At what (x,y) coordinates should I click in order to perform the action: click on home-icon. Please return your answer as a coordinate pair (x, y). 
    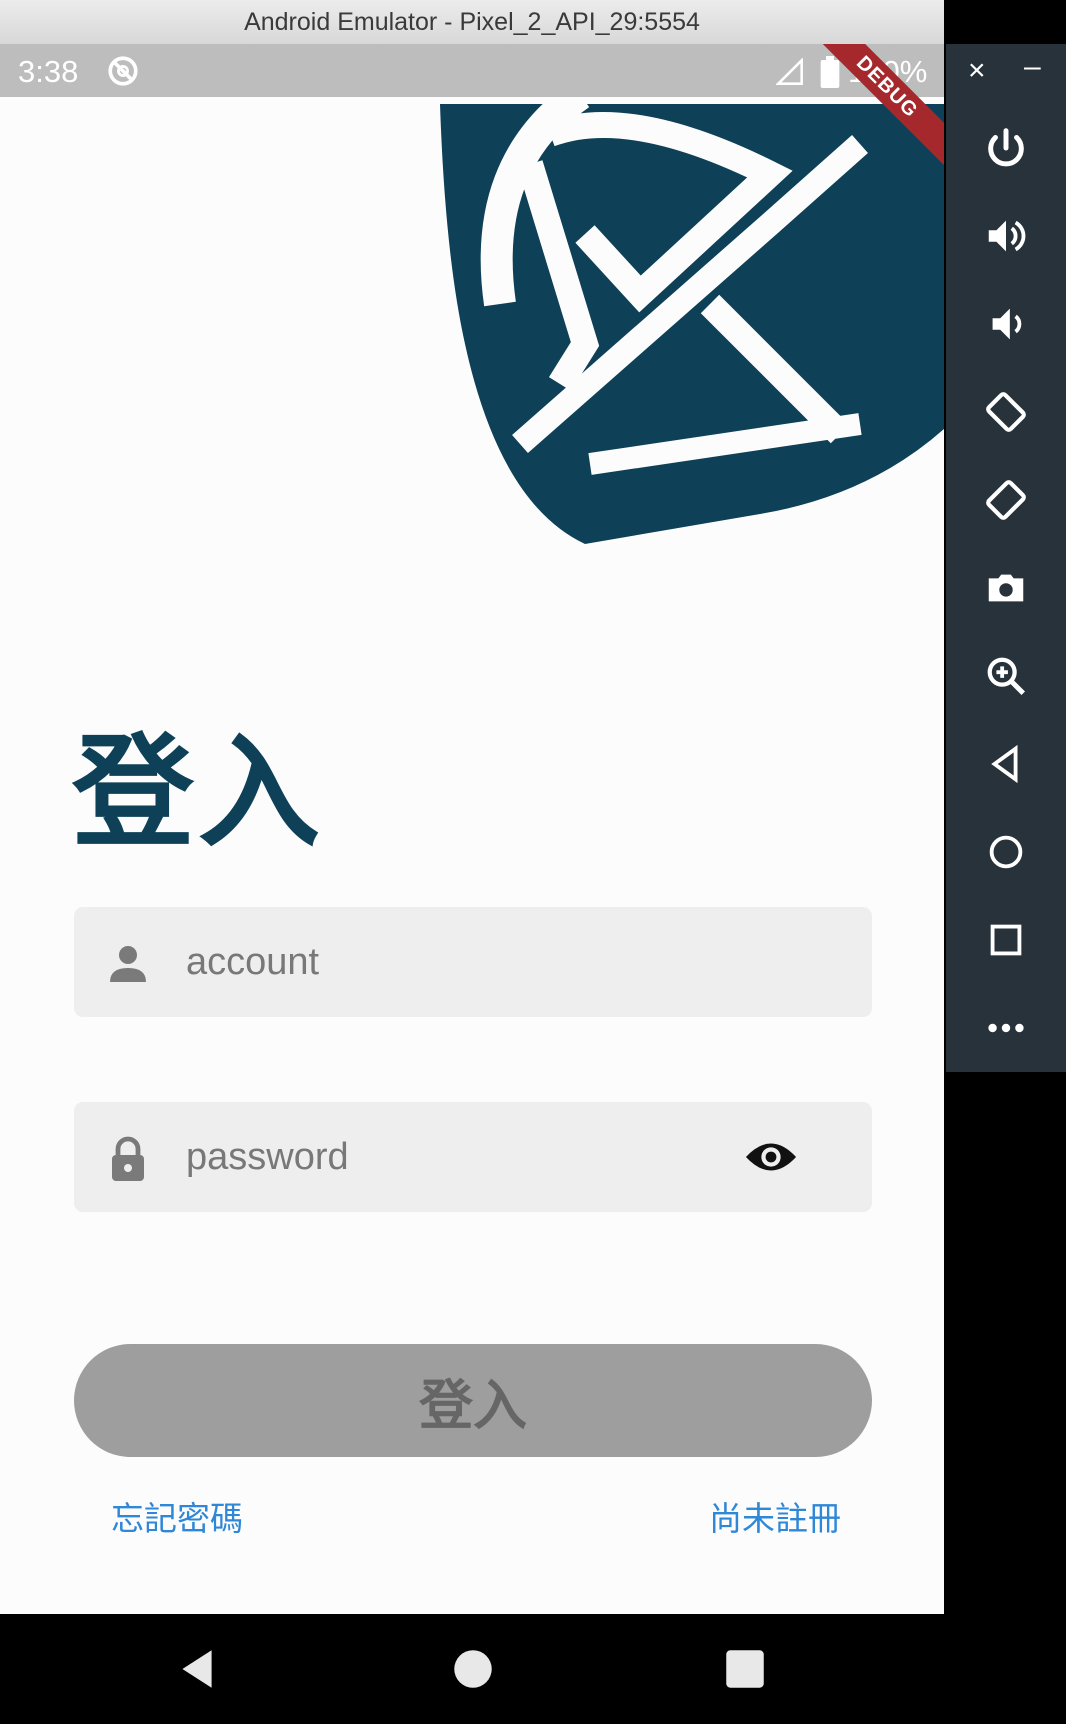
    Looking at the image, I should click on (1006, 852).